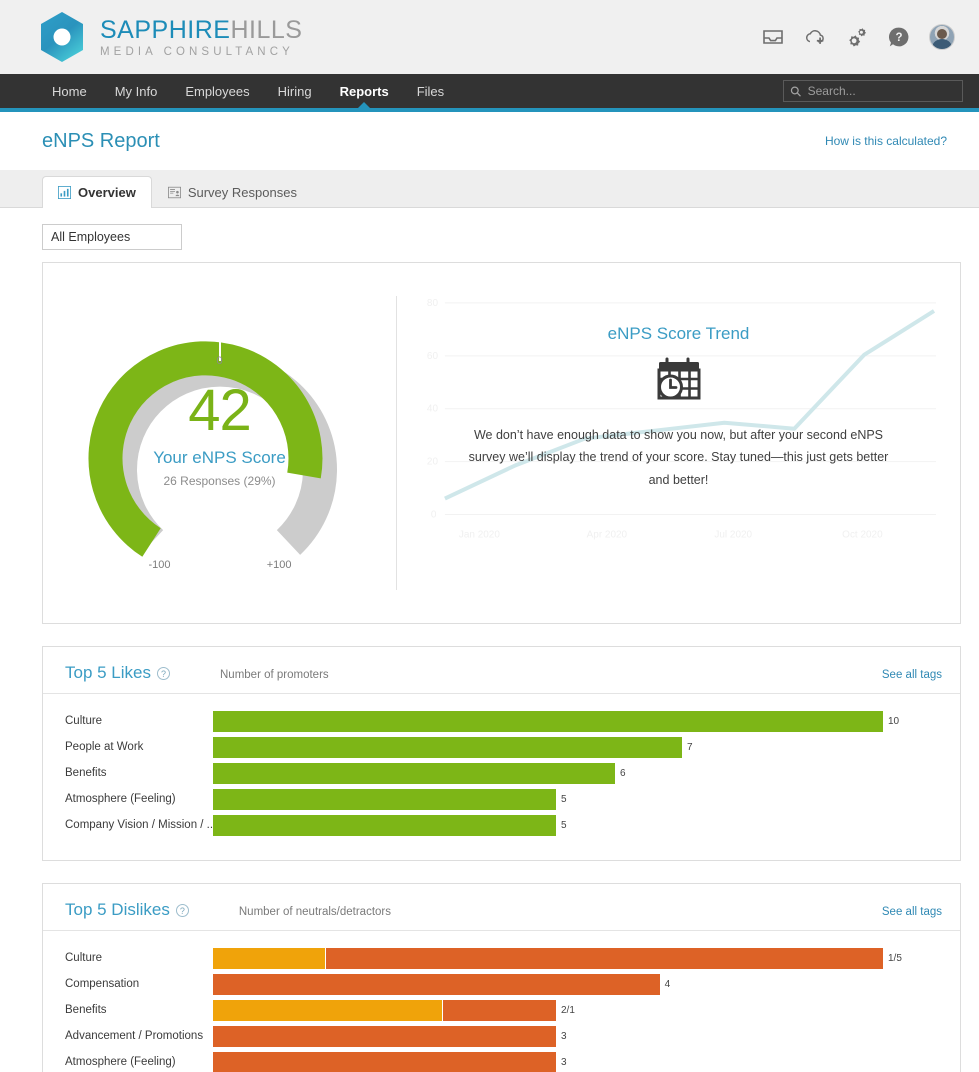  I want to click on how-is-this-calculated-link: How is this calculated?, so click(886, 141).